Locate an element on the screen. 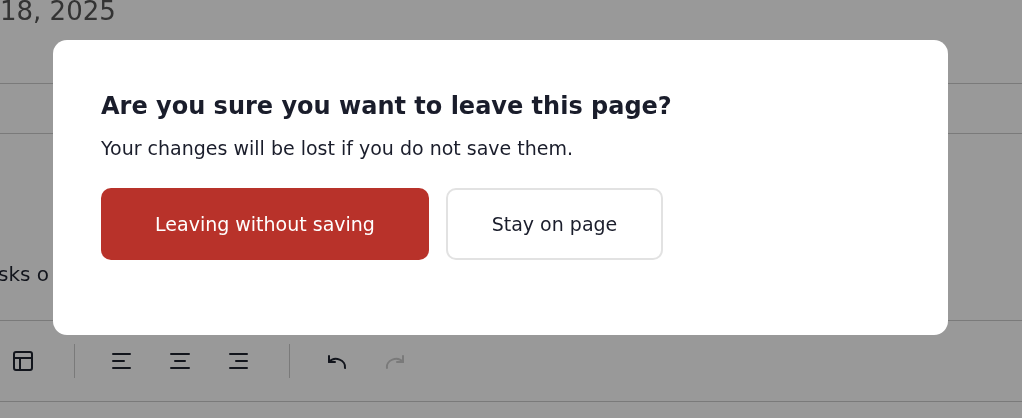 The height and width of the screenshot is (418, 1022). stay-button: Stay on page is located at coordinates (554, 224).